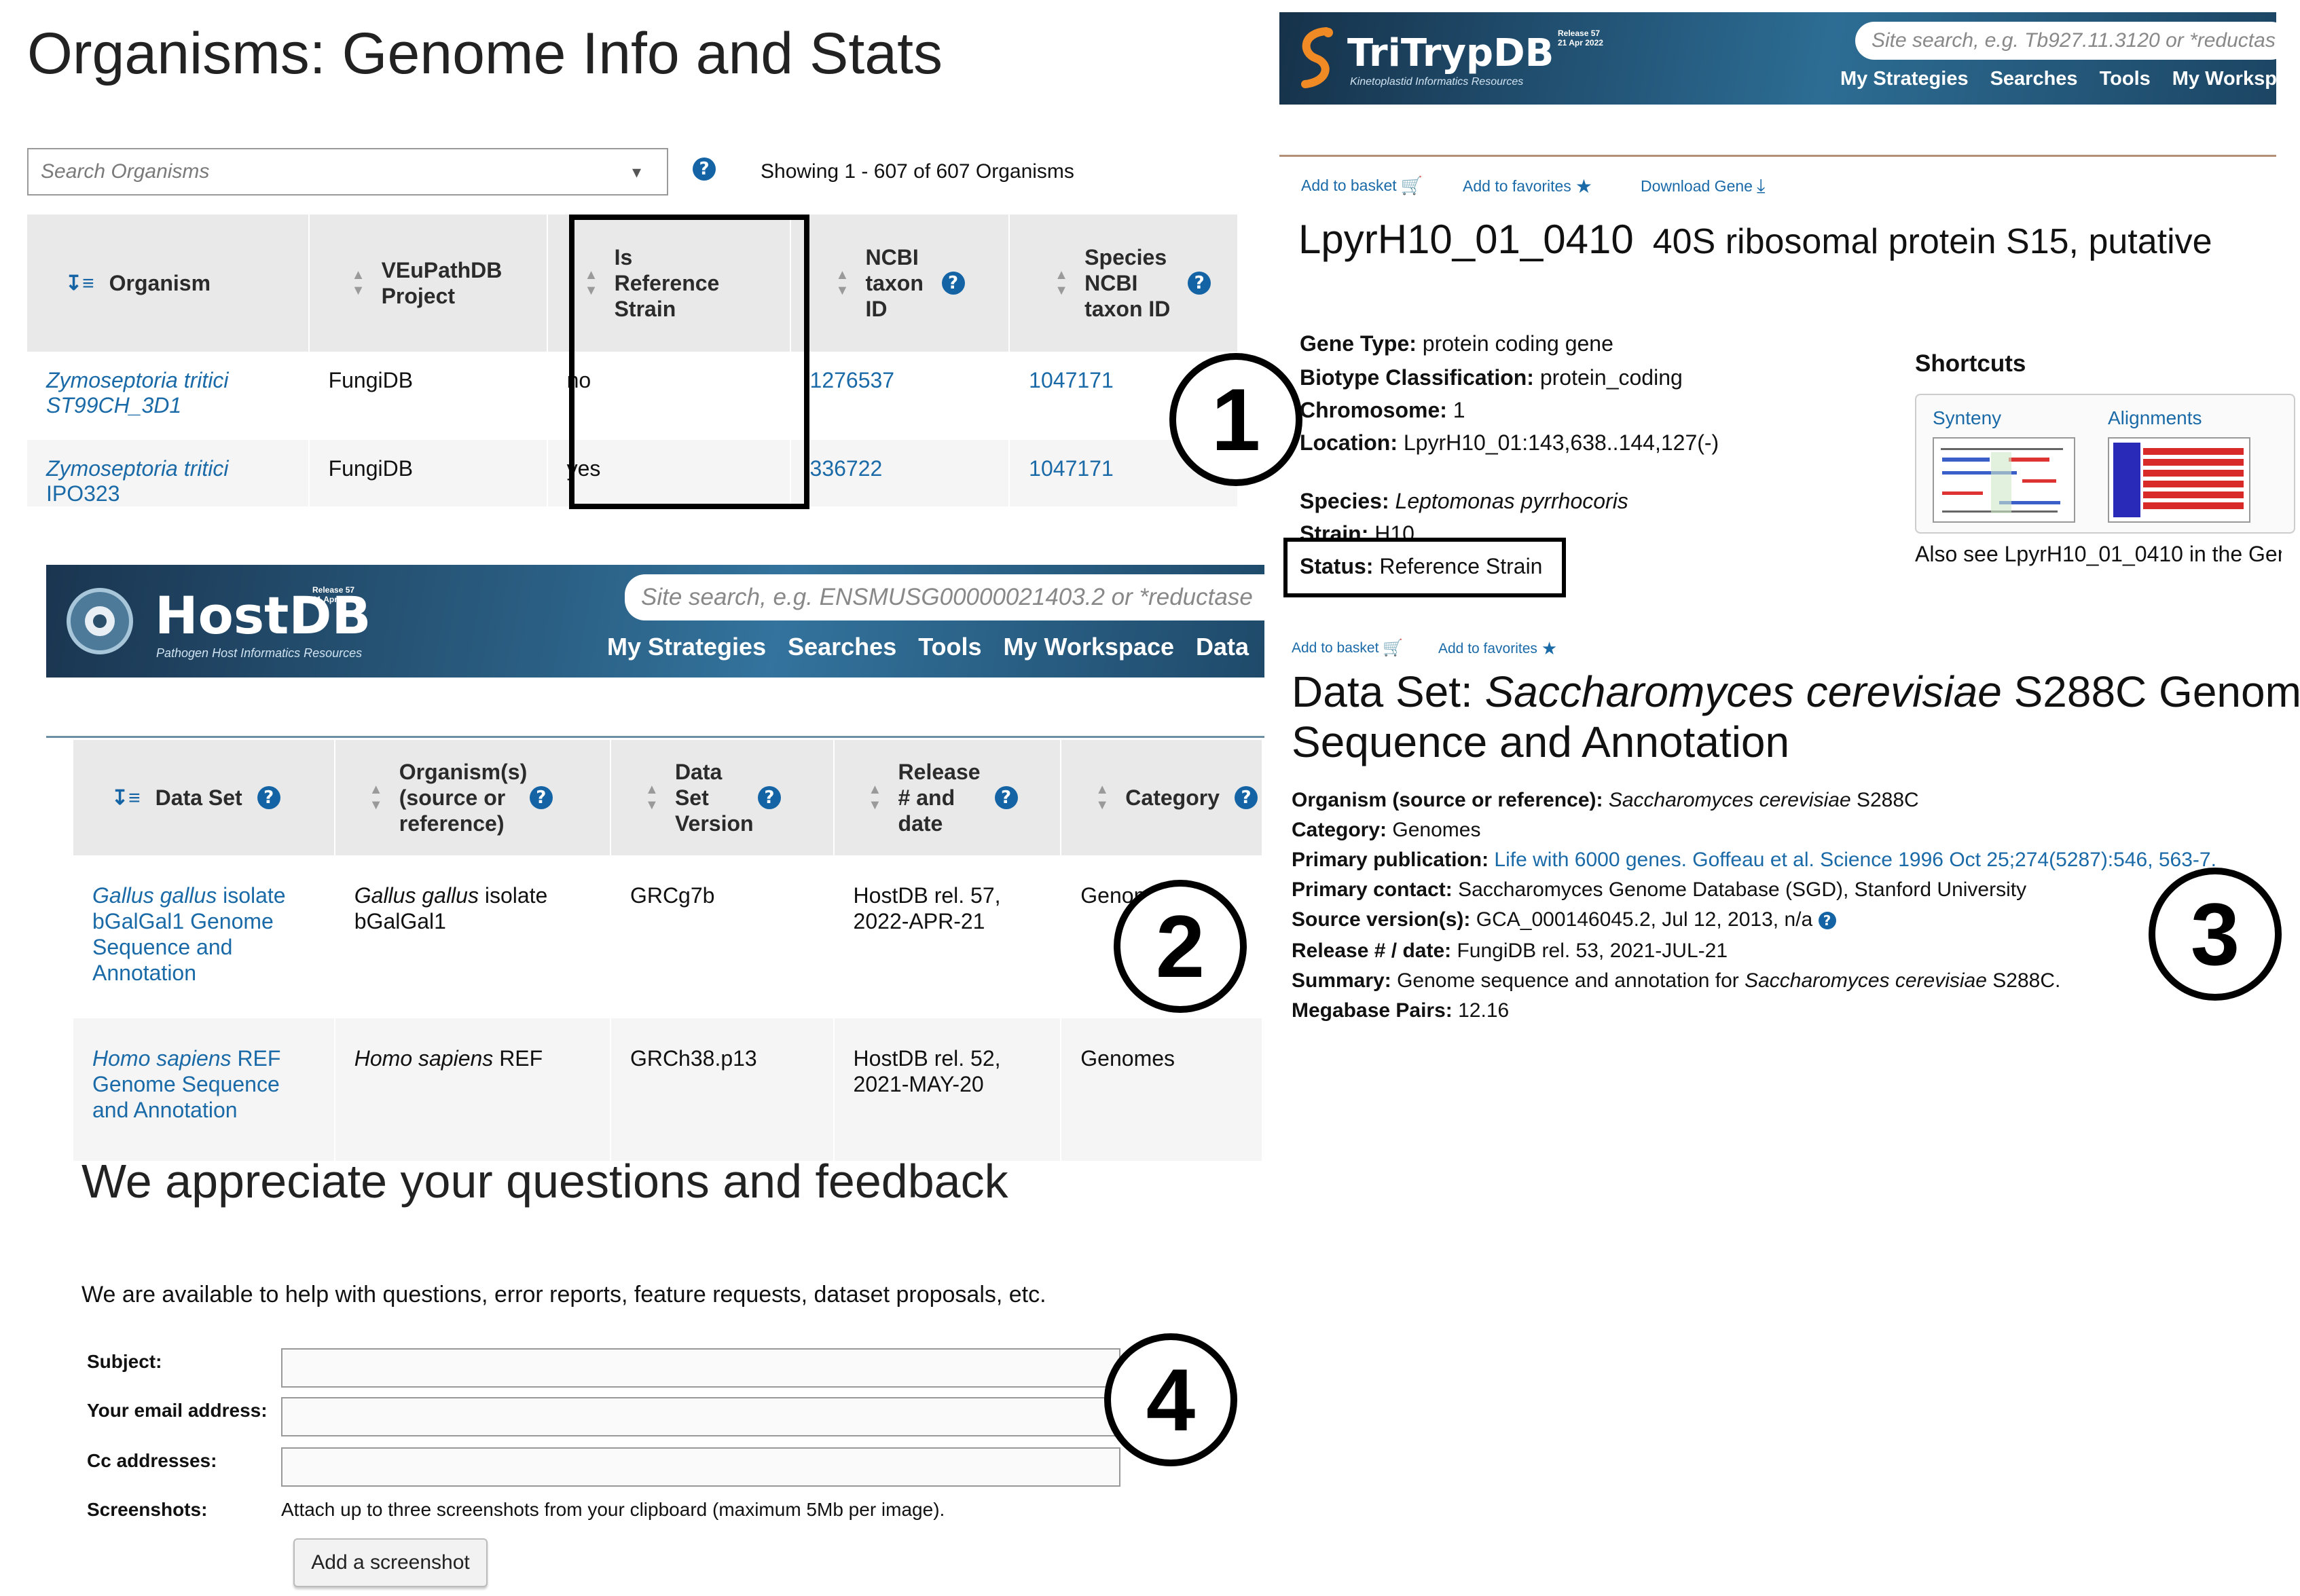 This screenshot has height=1596, width=2300. What do you see at coordinates (1386, 830) in the screenshot?
I see `category-field: Category: Genomes` at bounding box center [1386, 830].